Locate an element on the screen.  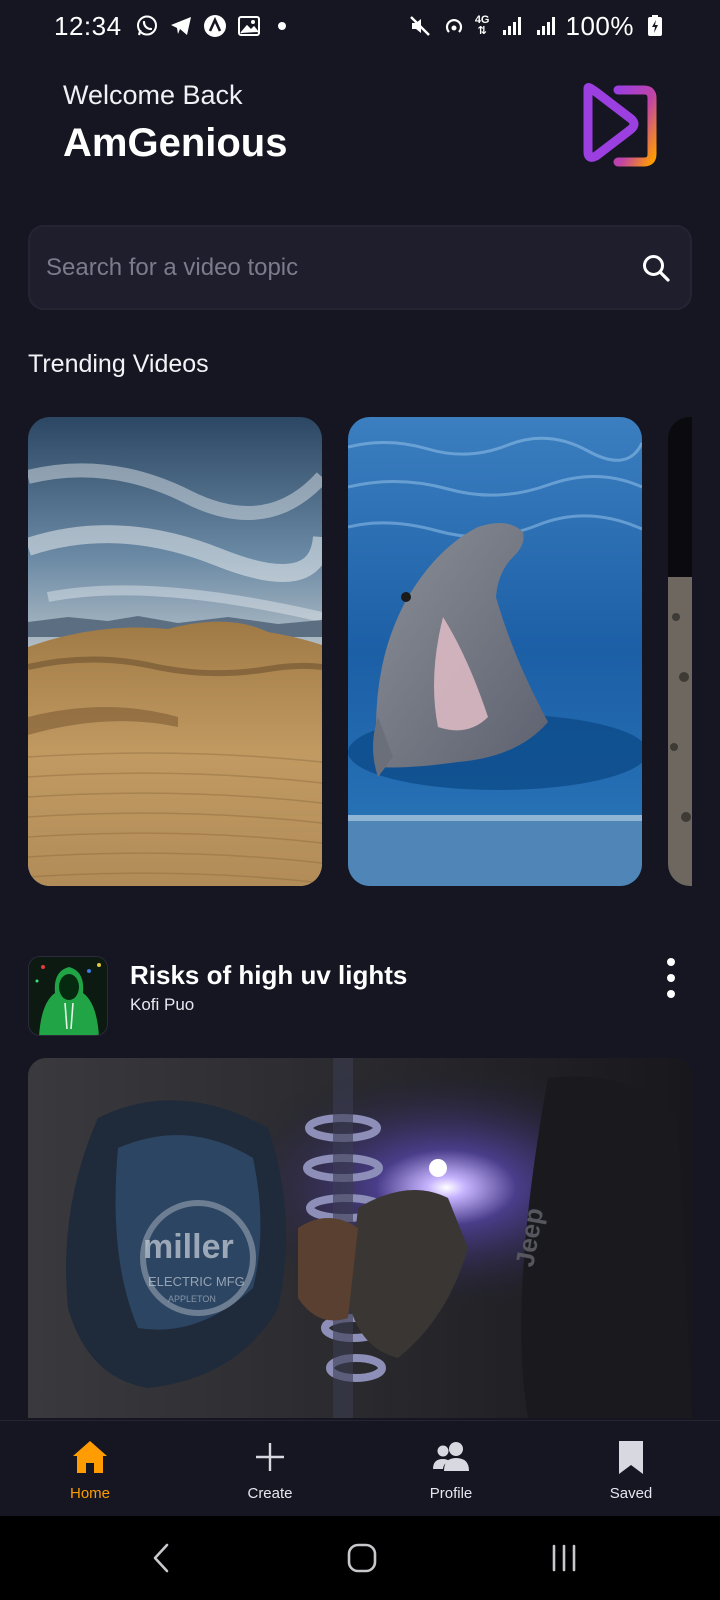
dolphin-thumbnail is located at coordinates (495, 651).